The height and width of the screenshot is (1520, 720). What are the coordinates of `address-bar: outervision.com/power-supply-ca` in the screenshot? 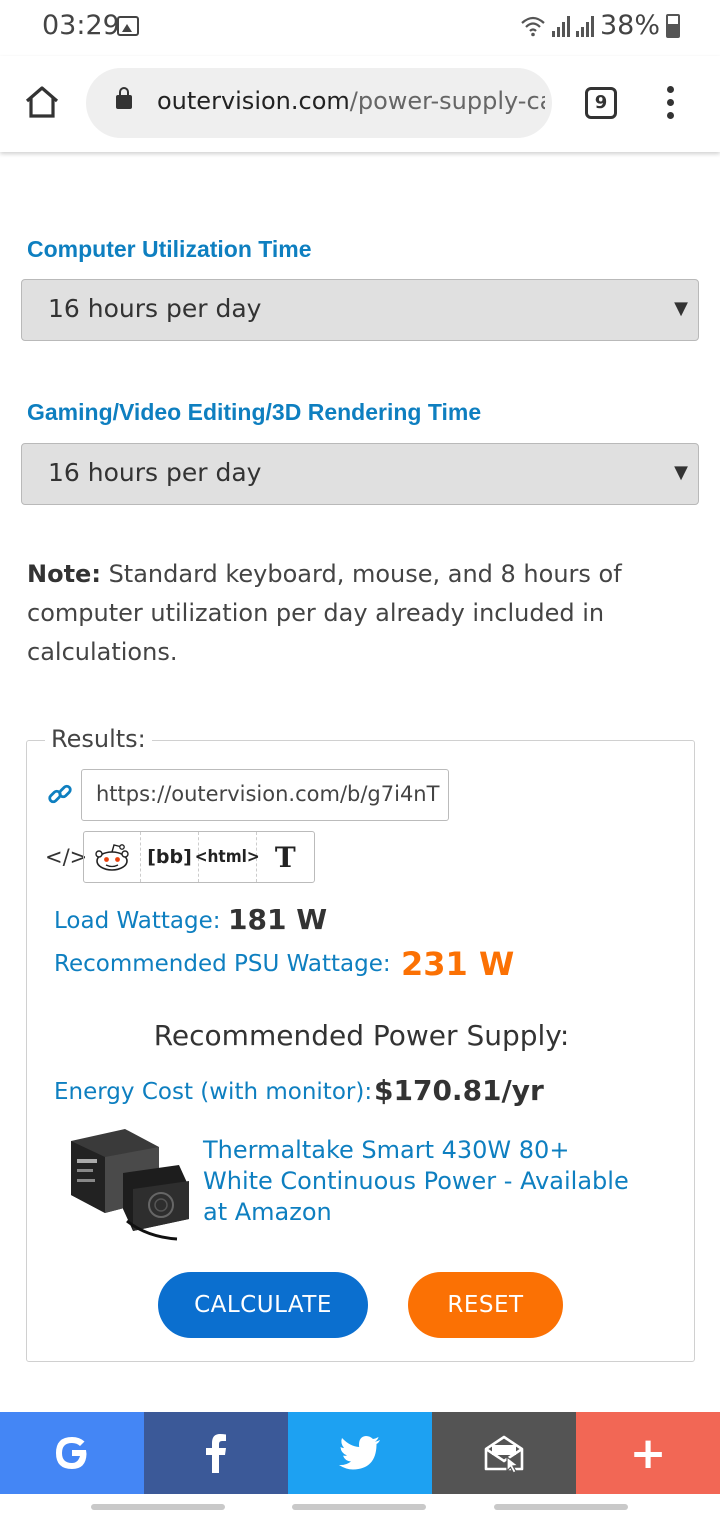 It's located at (319, 103).